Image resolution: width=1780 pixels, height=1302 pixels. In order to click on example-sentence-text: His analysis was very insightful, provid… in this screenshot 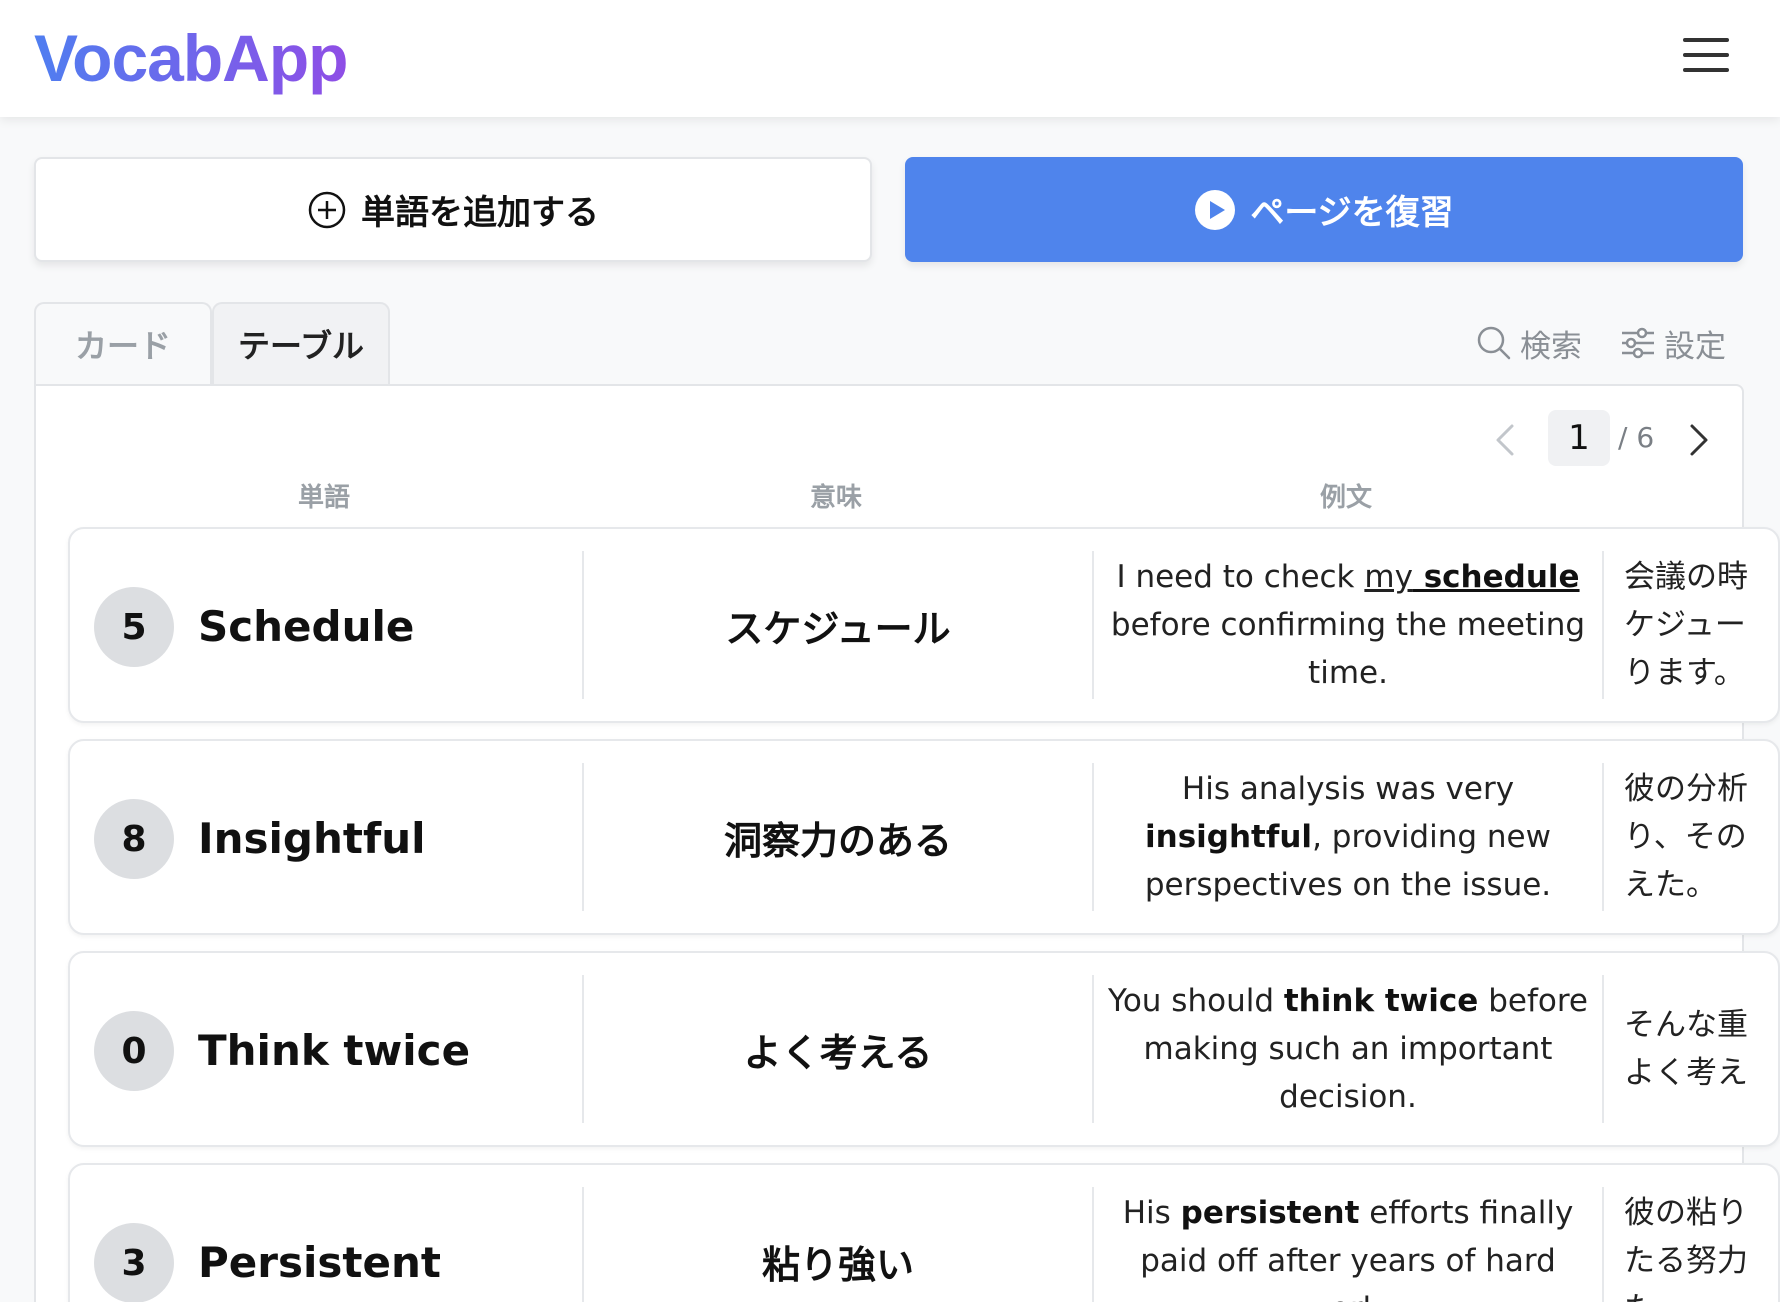, I will do `click(1348, 837)`.